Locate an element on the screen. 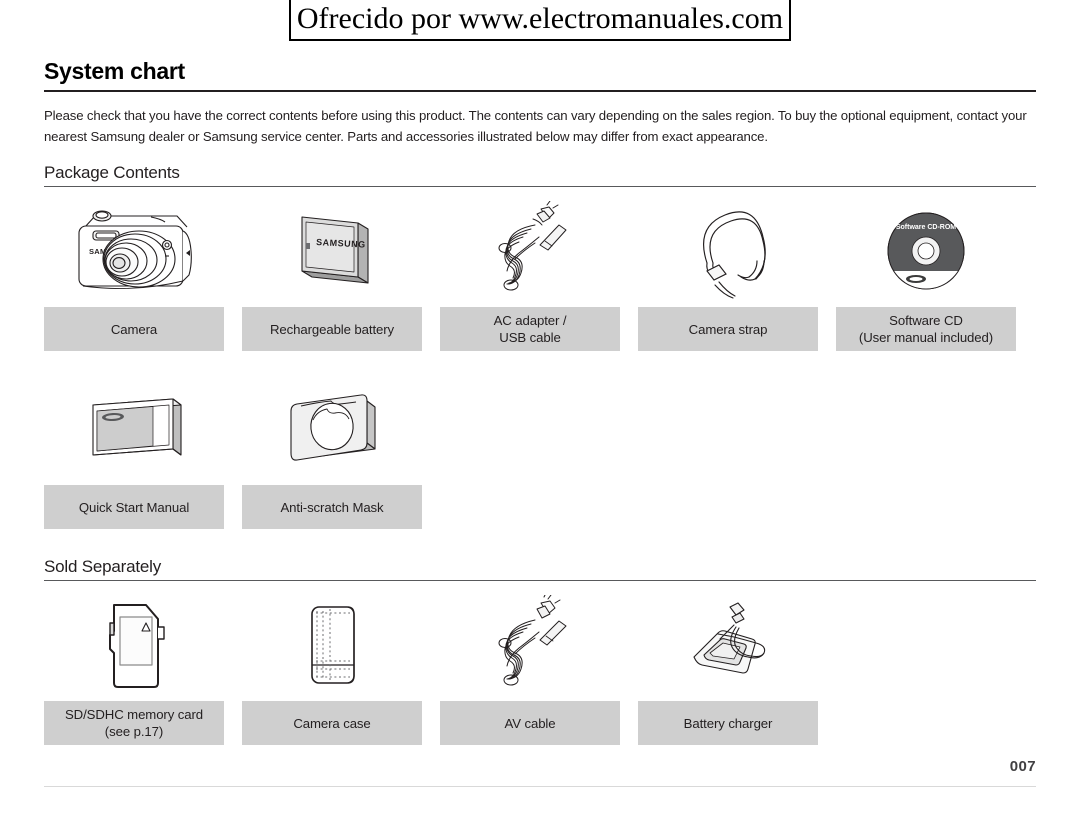  page-number: 007 is located at coordinates (1022, 766).